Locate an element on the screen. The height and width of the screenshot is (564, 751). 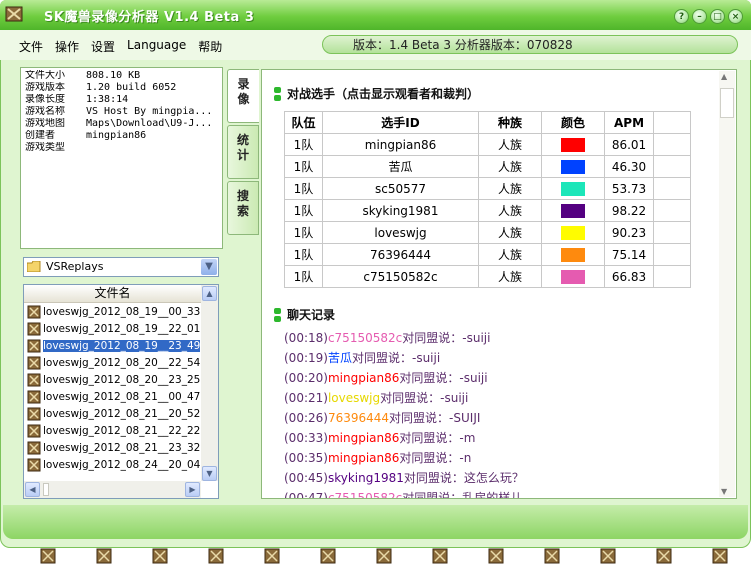
scroll-right-icon: ▶ is located at coordinates (192, 489).